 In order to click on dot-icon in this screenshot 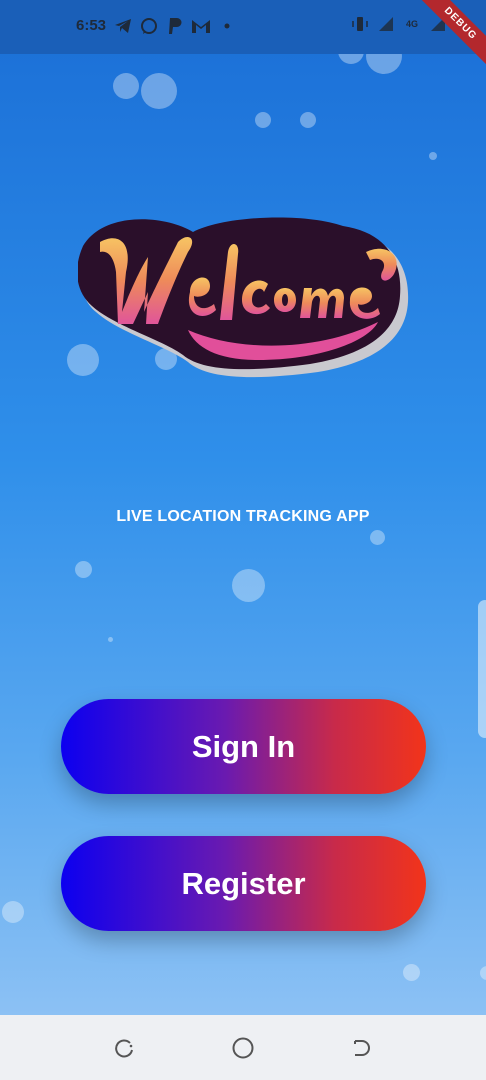, I will do `click(227, 26)`.